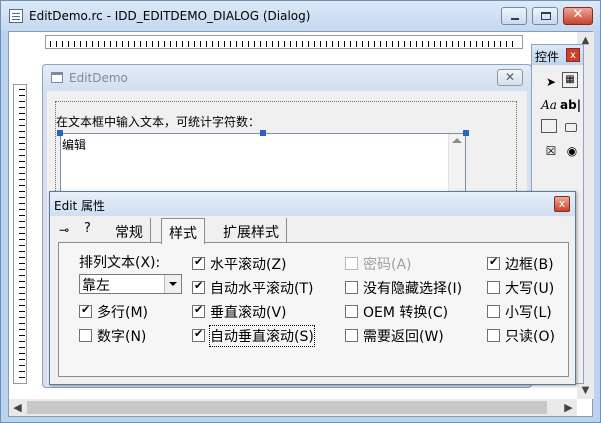 Image resolution: width=601 pixels, height=423 pixels. What do you see at coordinates (287, 407) in the screenshot?
I see `scrollbar-thumb` at bounding box center [287, 407].